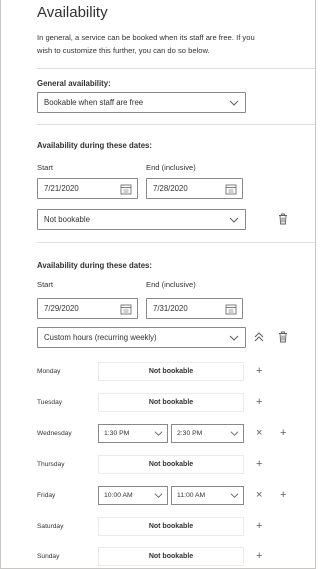 Image resolution: width=320 pixels, height=569 pixels. I want to click on end-date-field: 7/28/2020, so click(194, 188).